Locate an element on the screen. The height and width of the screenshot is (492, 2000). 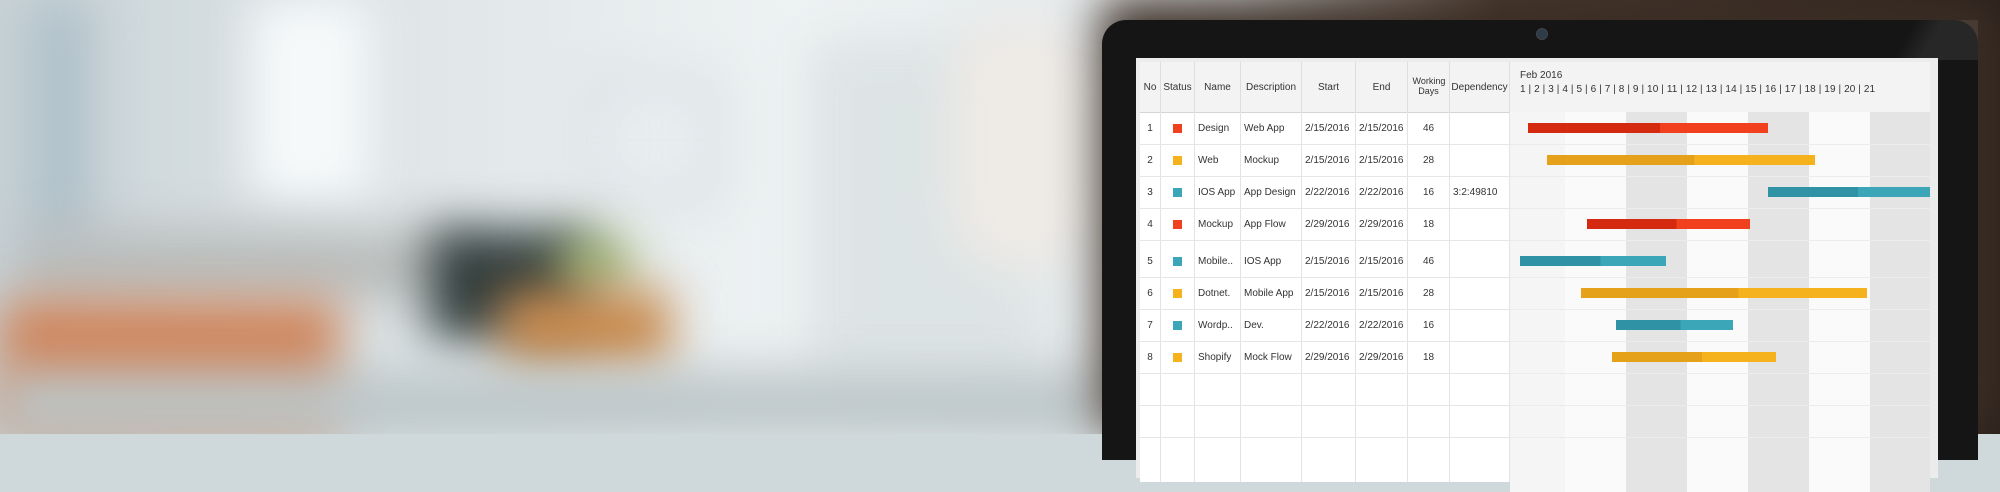
table-row: 7 Wordp.. Dev. 2/22/2016 2/22/2016 16 is located at coordinates (1325, 325).